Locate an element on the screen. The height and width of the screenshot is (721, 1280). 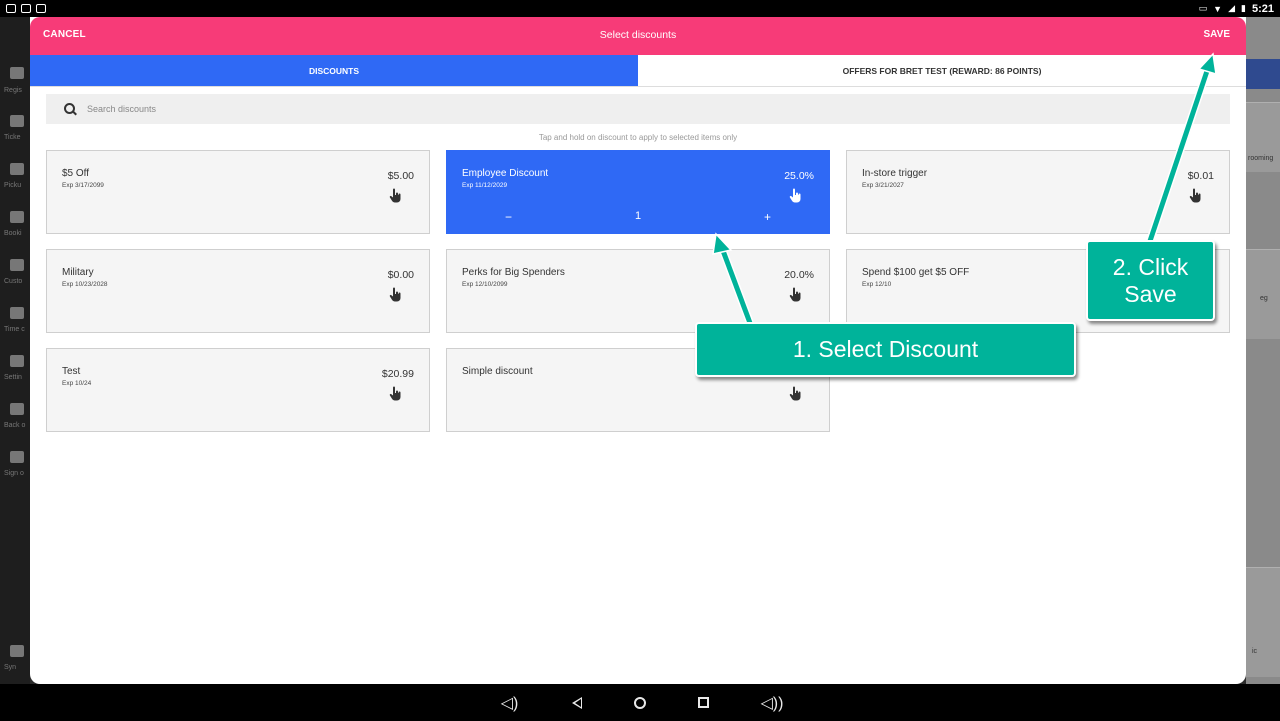
discount-name: Test is located at coordinates (71, 371).